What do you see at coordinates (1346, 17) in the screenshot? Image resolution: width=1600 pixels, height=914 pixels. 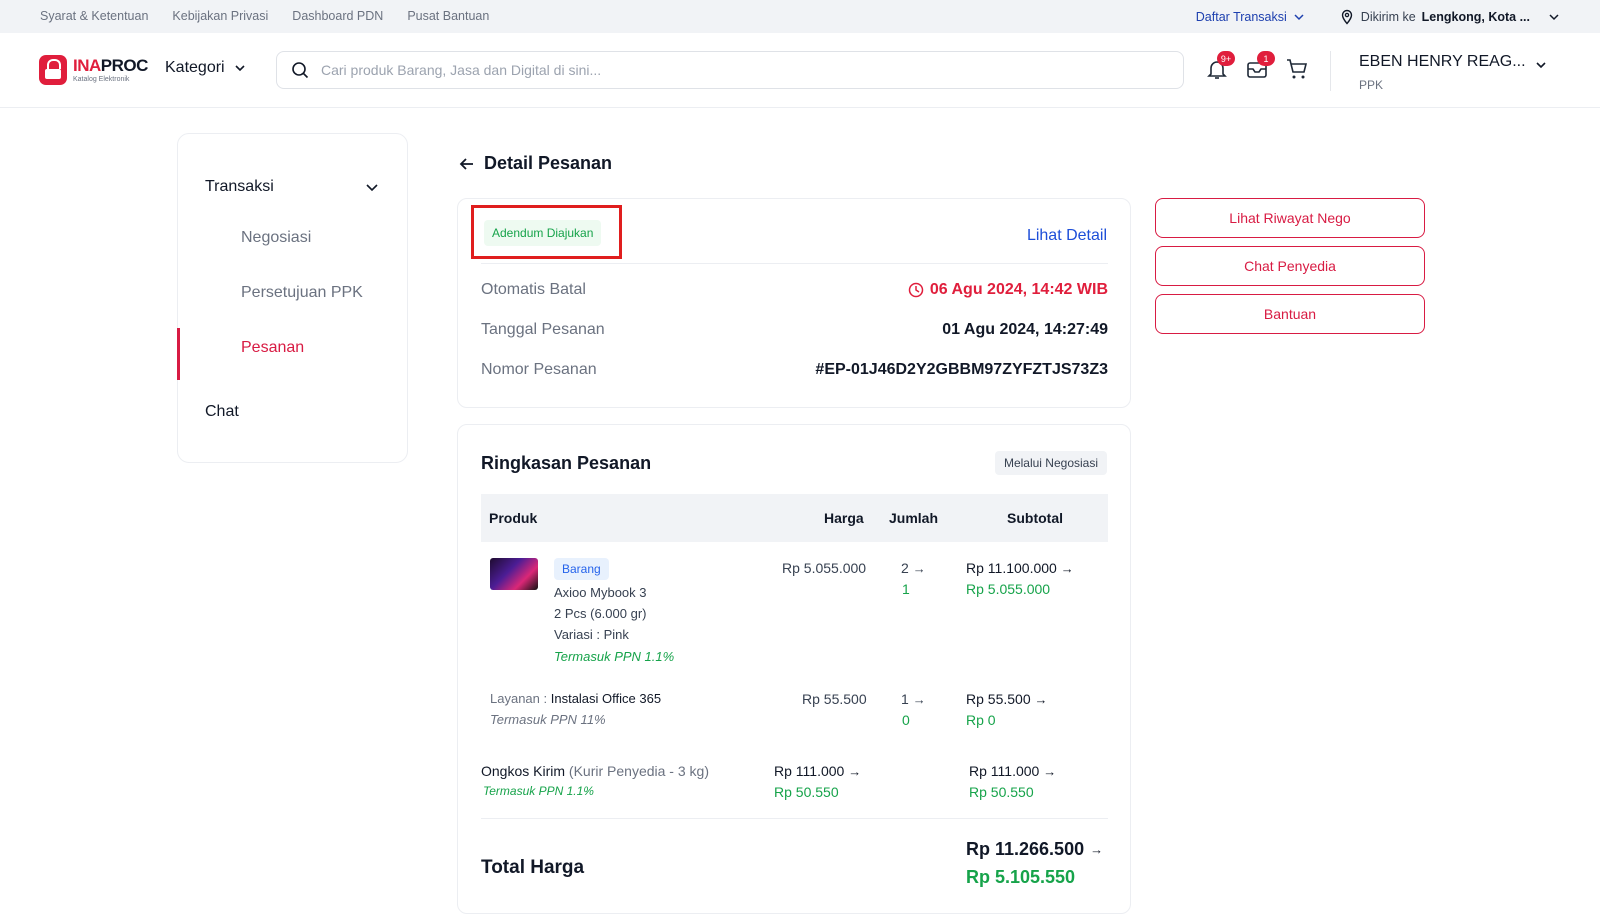 I see `location-pin-icon` at bounding box center [1346, 17].